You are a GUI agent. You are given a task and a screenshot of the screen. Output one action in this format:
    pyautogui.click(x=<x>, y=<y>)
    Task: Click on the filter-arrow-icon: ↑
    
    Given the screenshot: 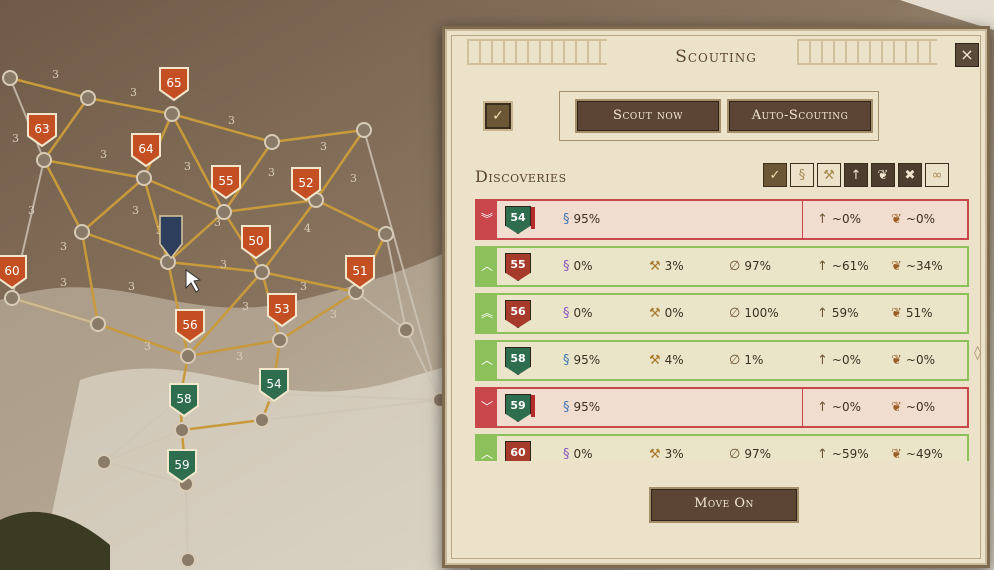 What is the action you would take?
    pyautogui.click(x=856, y=175)
    